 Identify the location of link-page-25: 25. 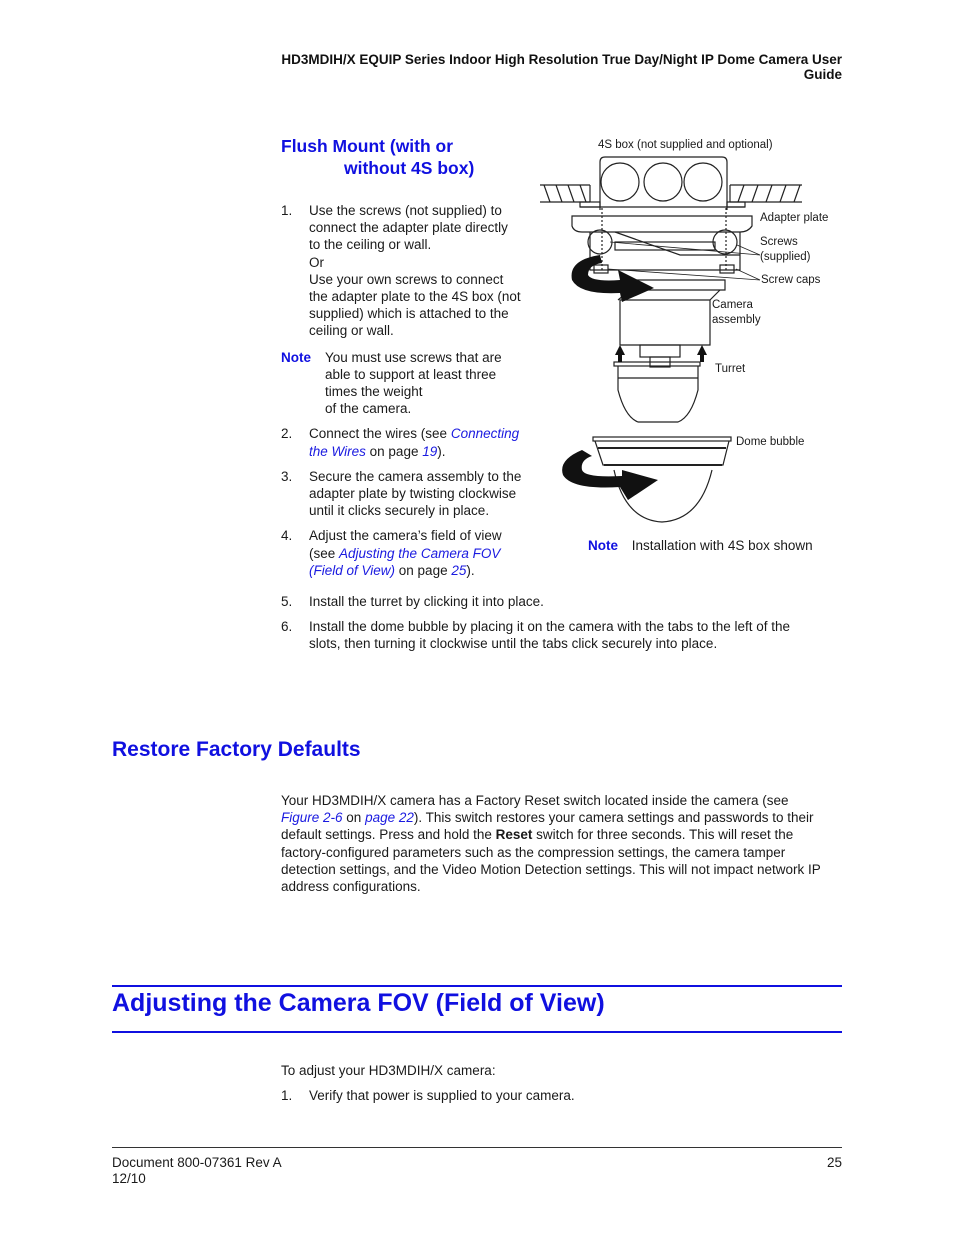
(458, 570).